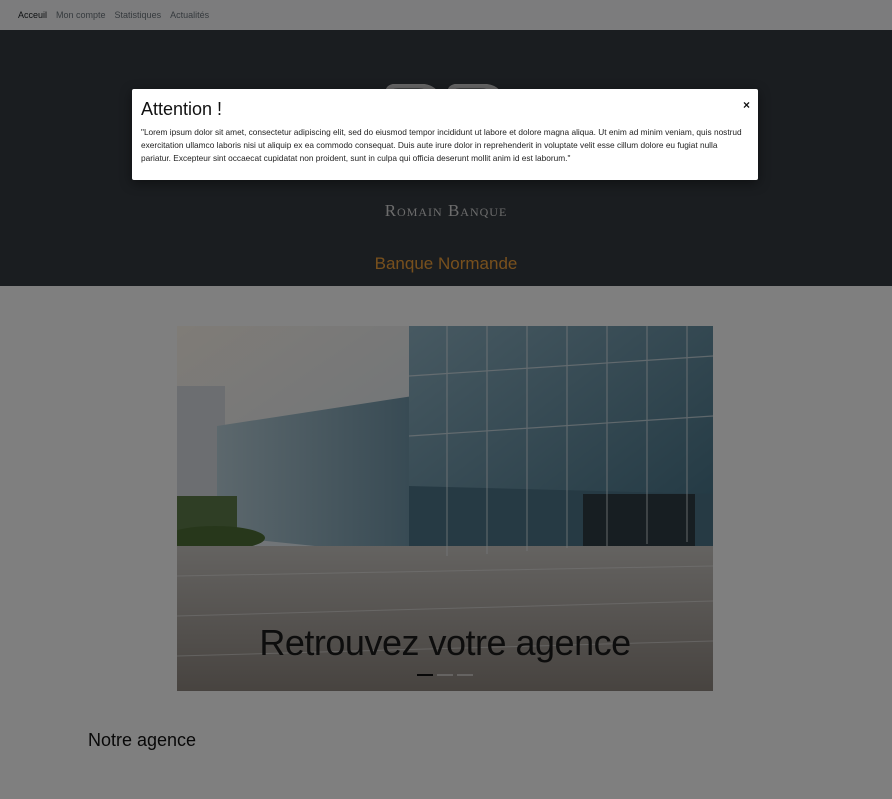 This screenshot has width=892, height=799. I want to click on modal-title: Attention !, so click(182, 109).